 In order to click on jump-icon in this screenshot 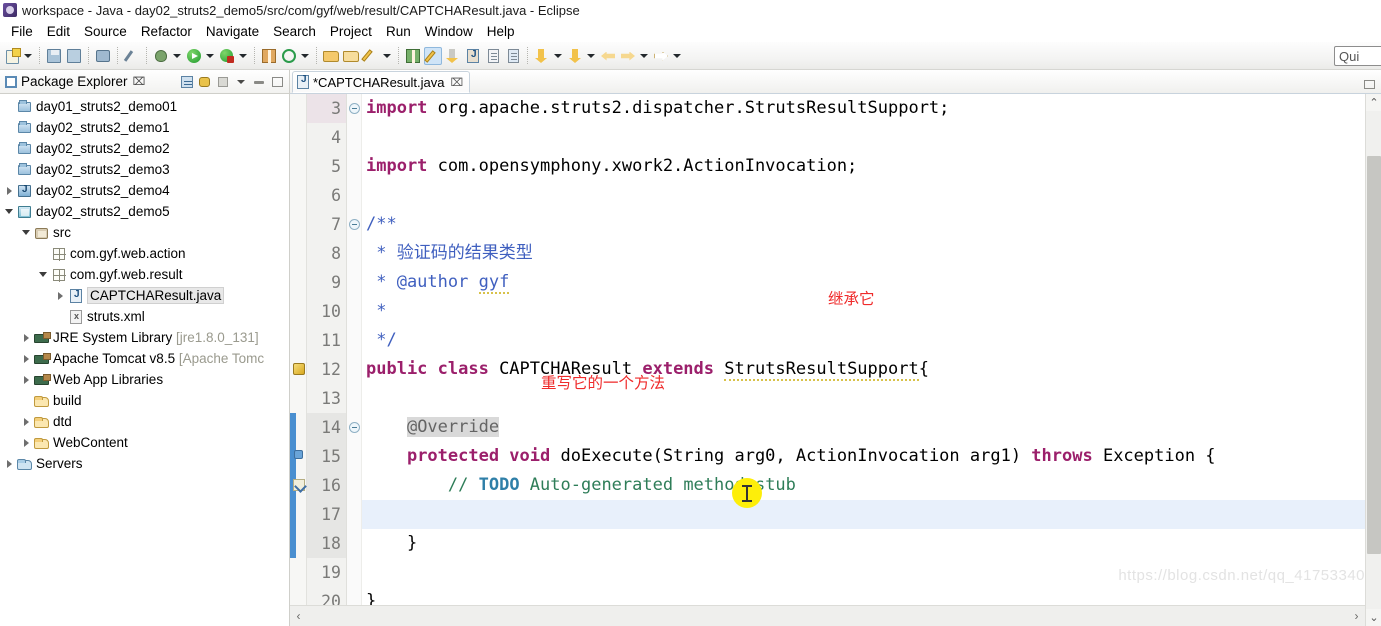, I will do `click(542, 56)`.